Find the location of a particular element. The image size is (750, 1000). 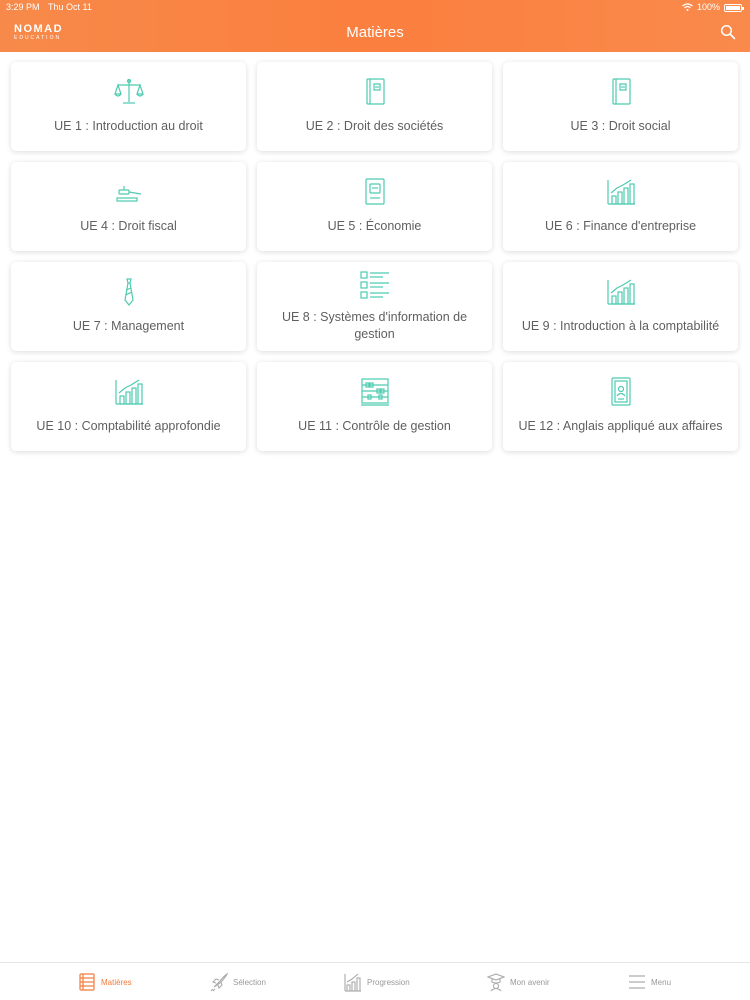

subject-card-ue10: UE 10 : Comptabilité approfondie is located at coordinates (128, 406).